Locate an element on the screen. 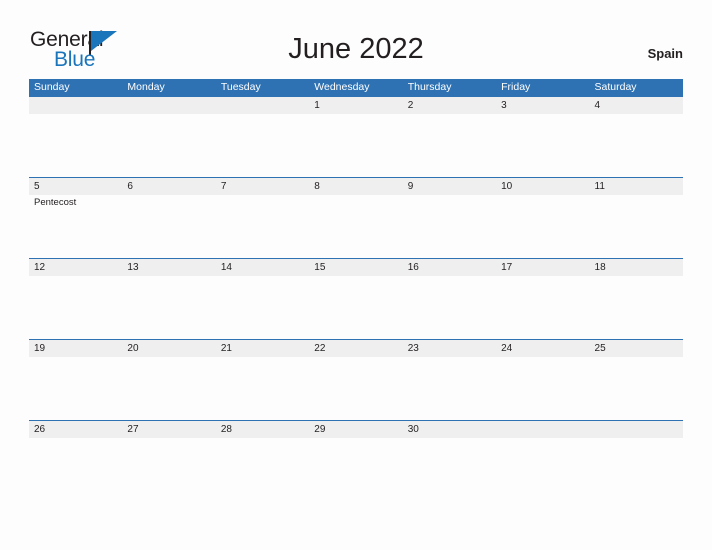 The image size is (712, 550). date-number: 22 is located at coordinates (355, 348).